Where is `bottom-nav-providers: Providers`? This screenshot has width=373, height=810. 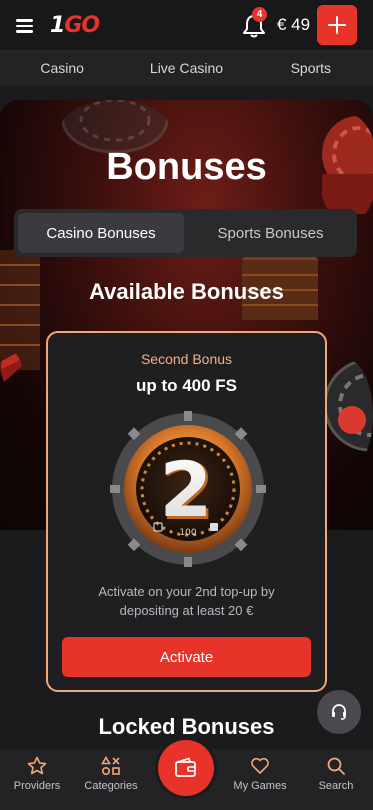 bottom-nav-providers: Providers is located at coordinates (37, 779).